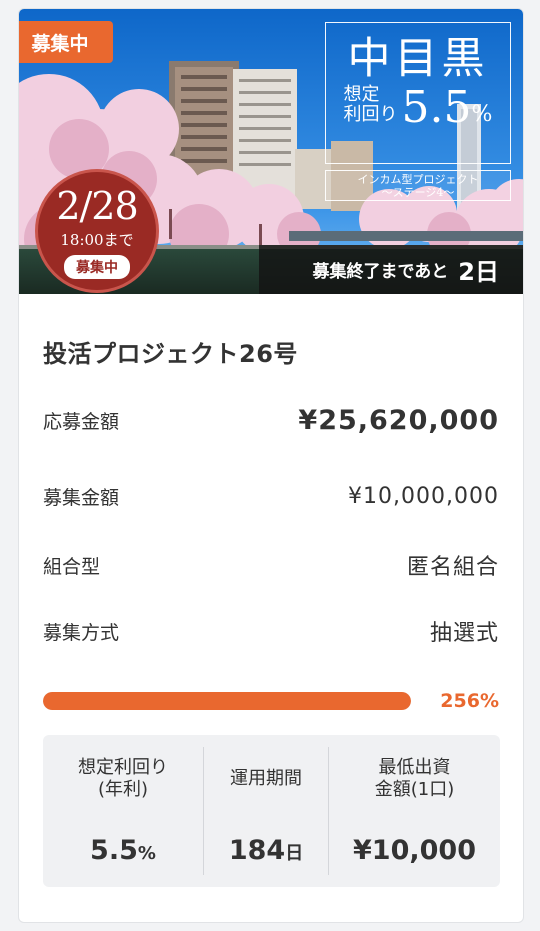 This screenshot has width=540, height=931. What do you see at coordinates (81, 632) in the screenshot?
I see `row-label: 募集方式` at bounding box center [81, 632].